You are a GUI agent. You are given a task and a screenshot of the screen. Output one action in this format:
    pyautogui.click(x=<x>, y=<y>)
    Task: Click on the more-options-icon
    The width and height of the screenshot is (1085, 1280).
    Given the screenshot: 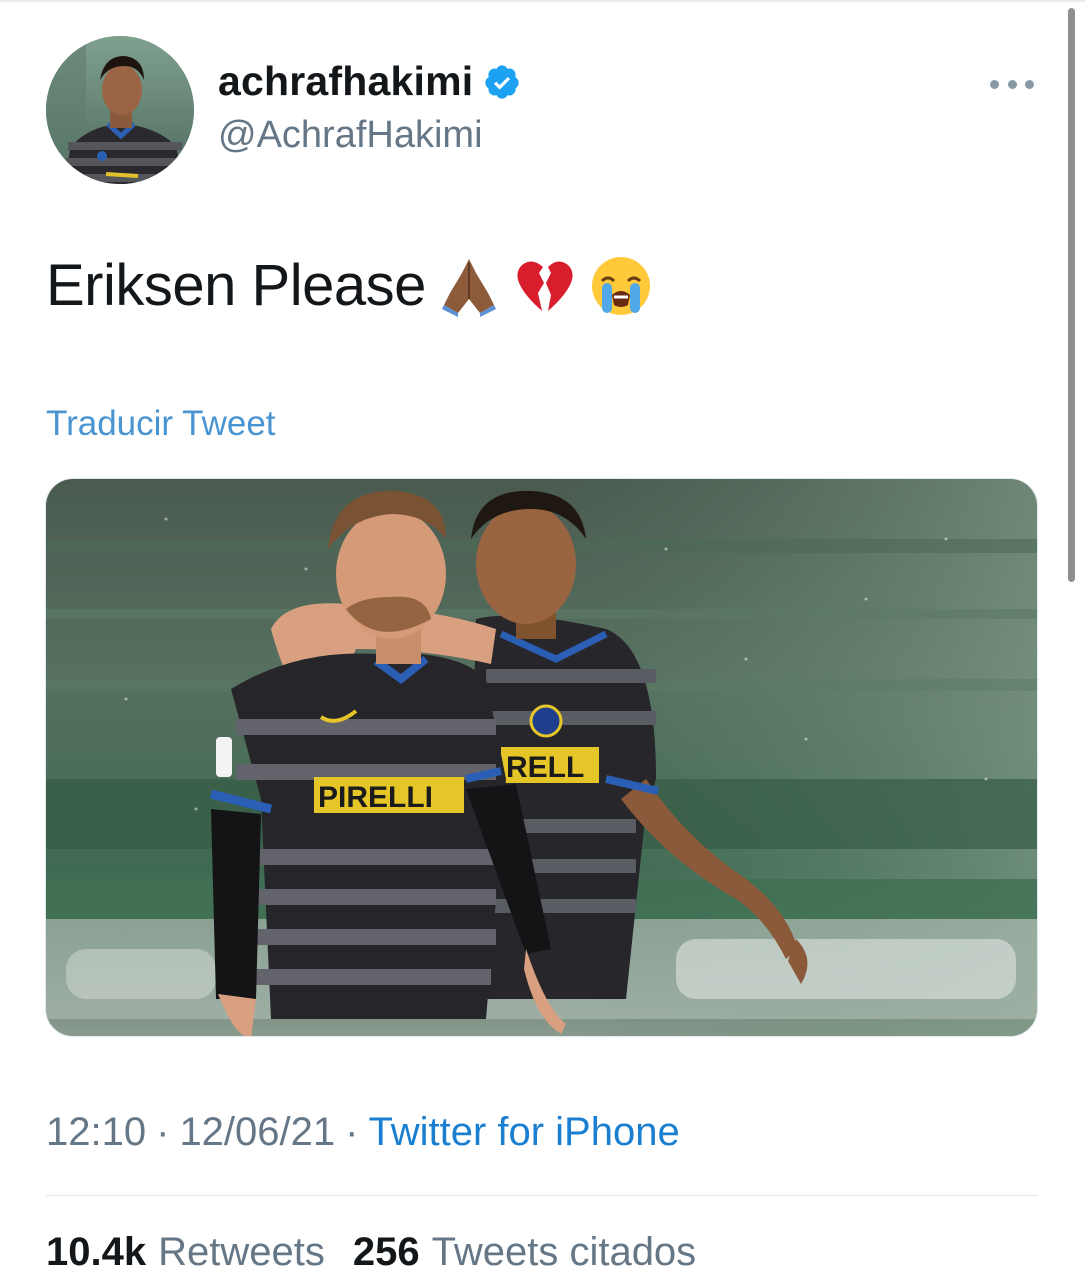 What is the action you would take?
    pyautogui.click(x=1012, y=84)
    